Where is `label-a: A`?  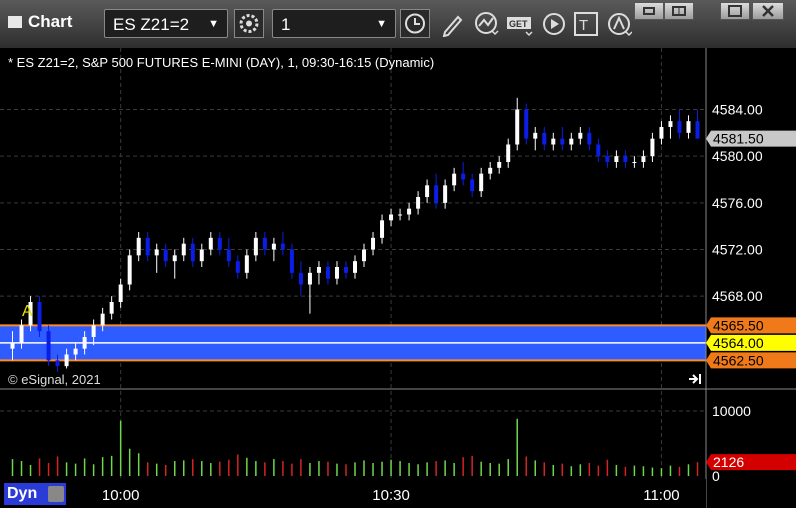 label-a: A is located at coordinates (27, 311).